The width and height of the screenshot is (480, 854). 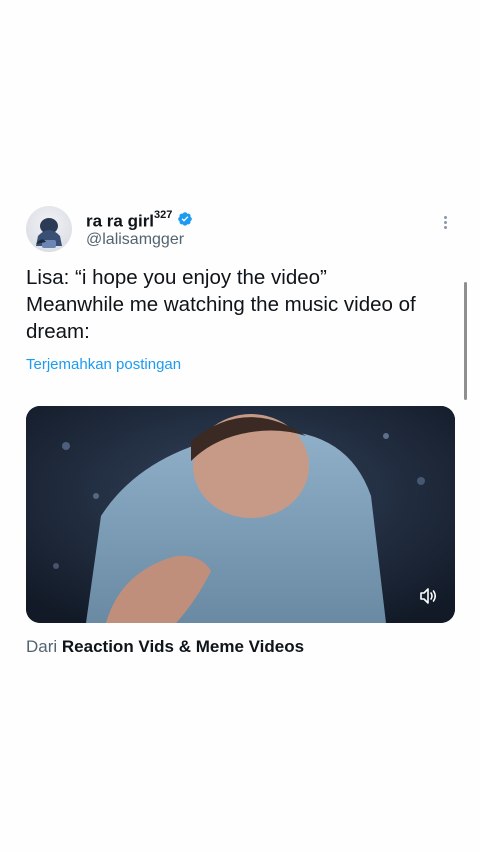 What do you see at coordinates (49, 233) in the screenshot?
I see `avatar-illustration` at bounding box center [49, 233].